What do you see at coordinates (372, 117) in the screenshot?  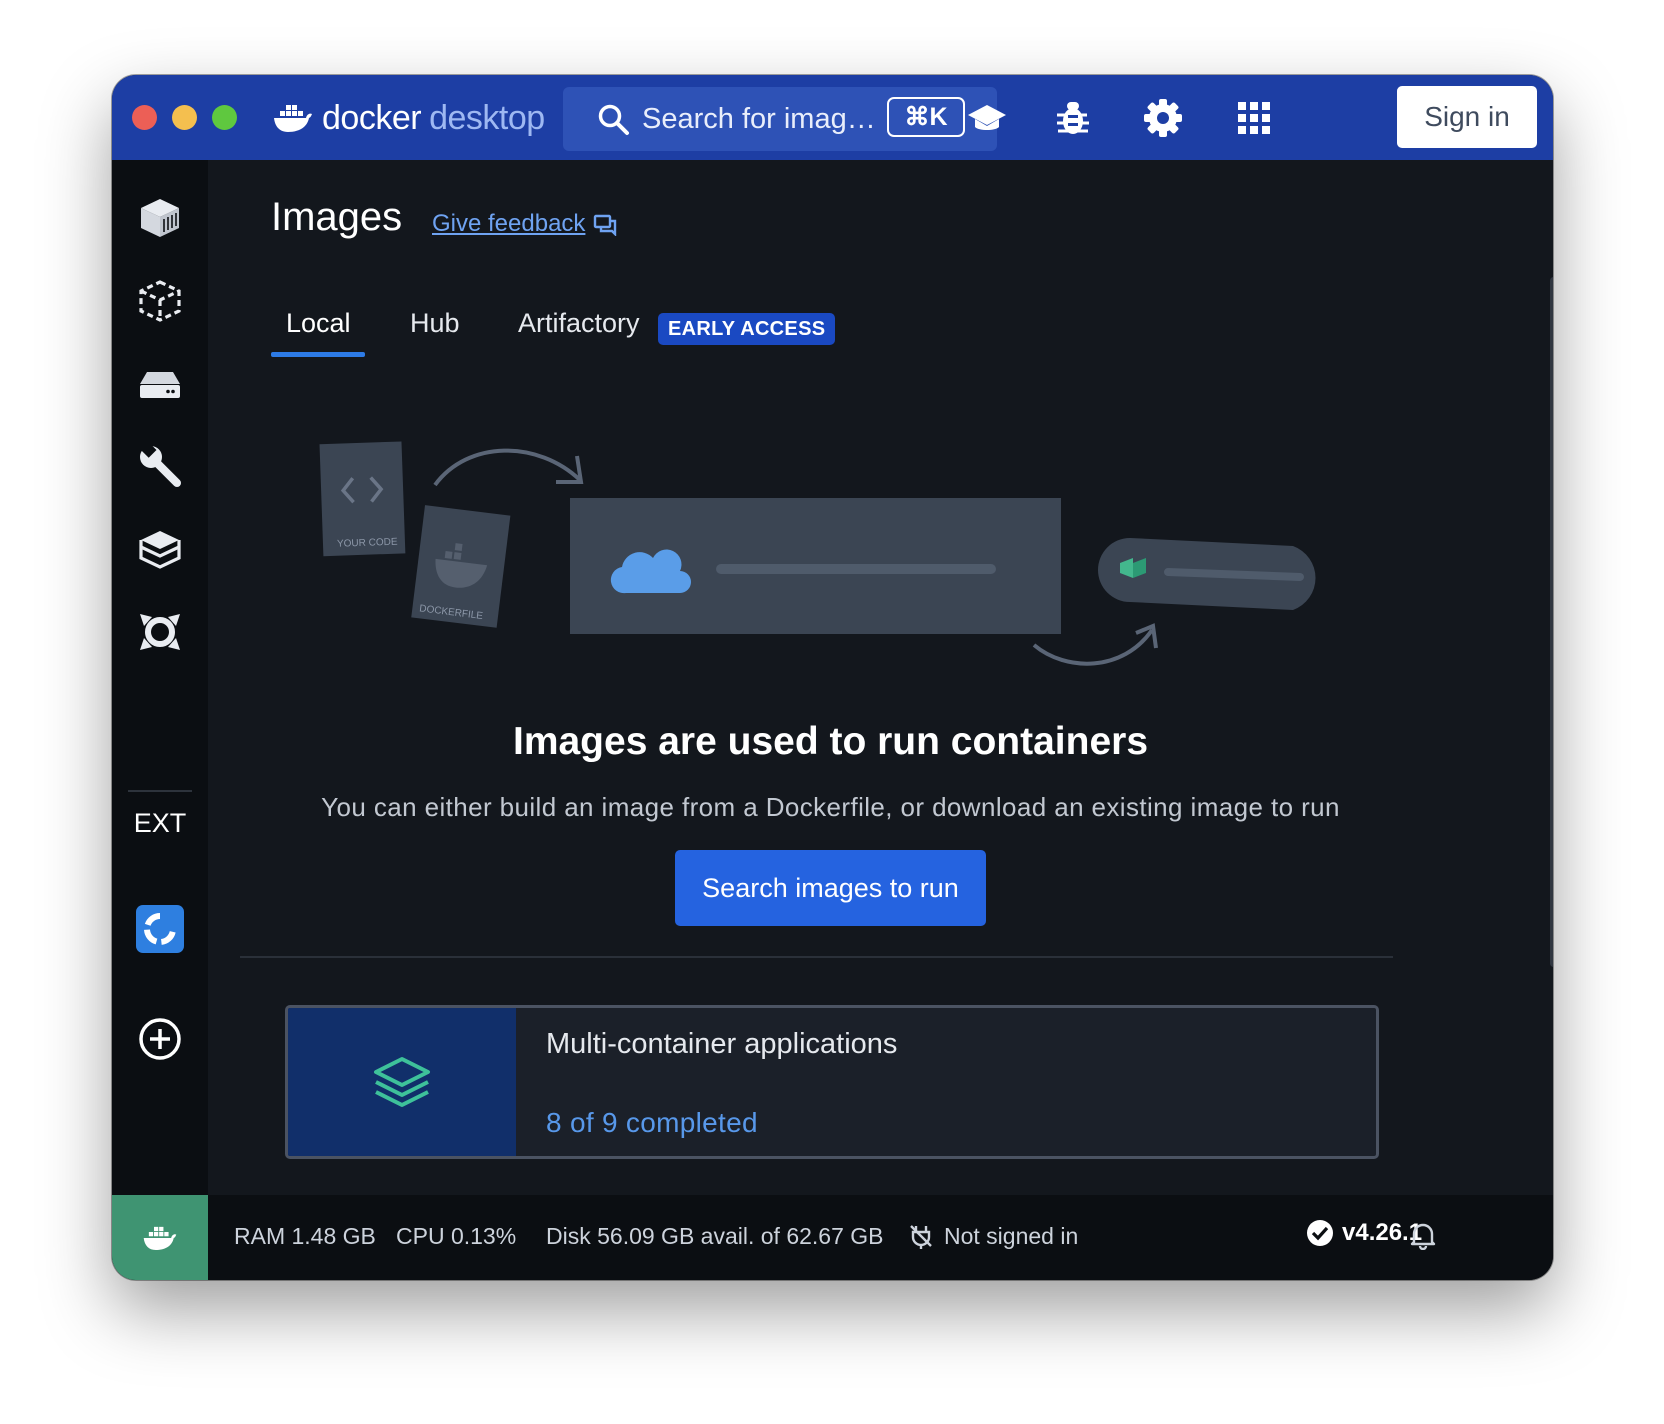 I see `brand-docker-text: docker` at bounding box center [372, 117].